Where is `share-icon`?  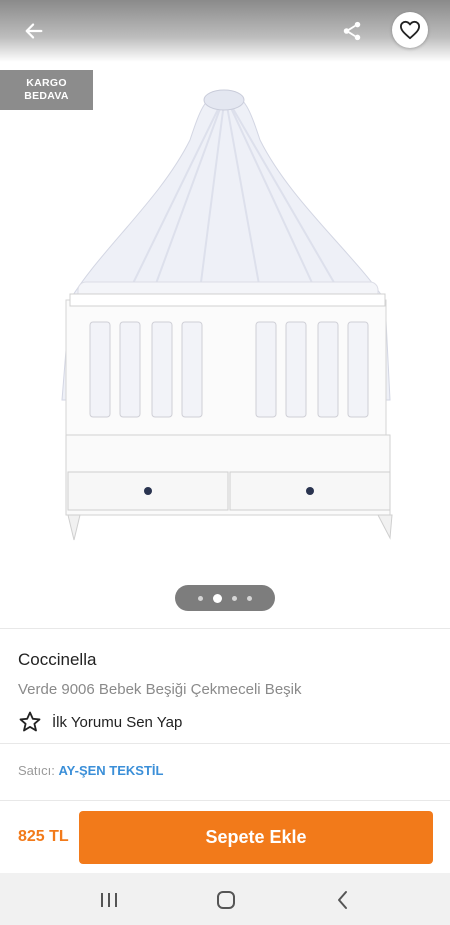 share-icon is located at coordinates (352, 31).